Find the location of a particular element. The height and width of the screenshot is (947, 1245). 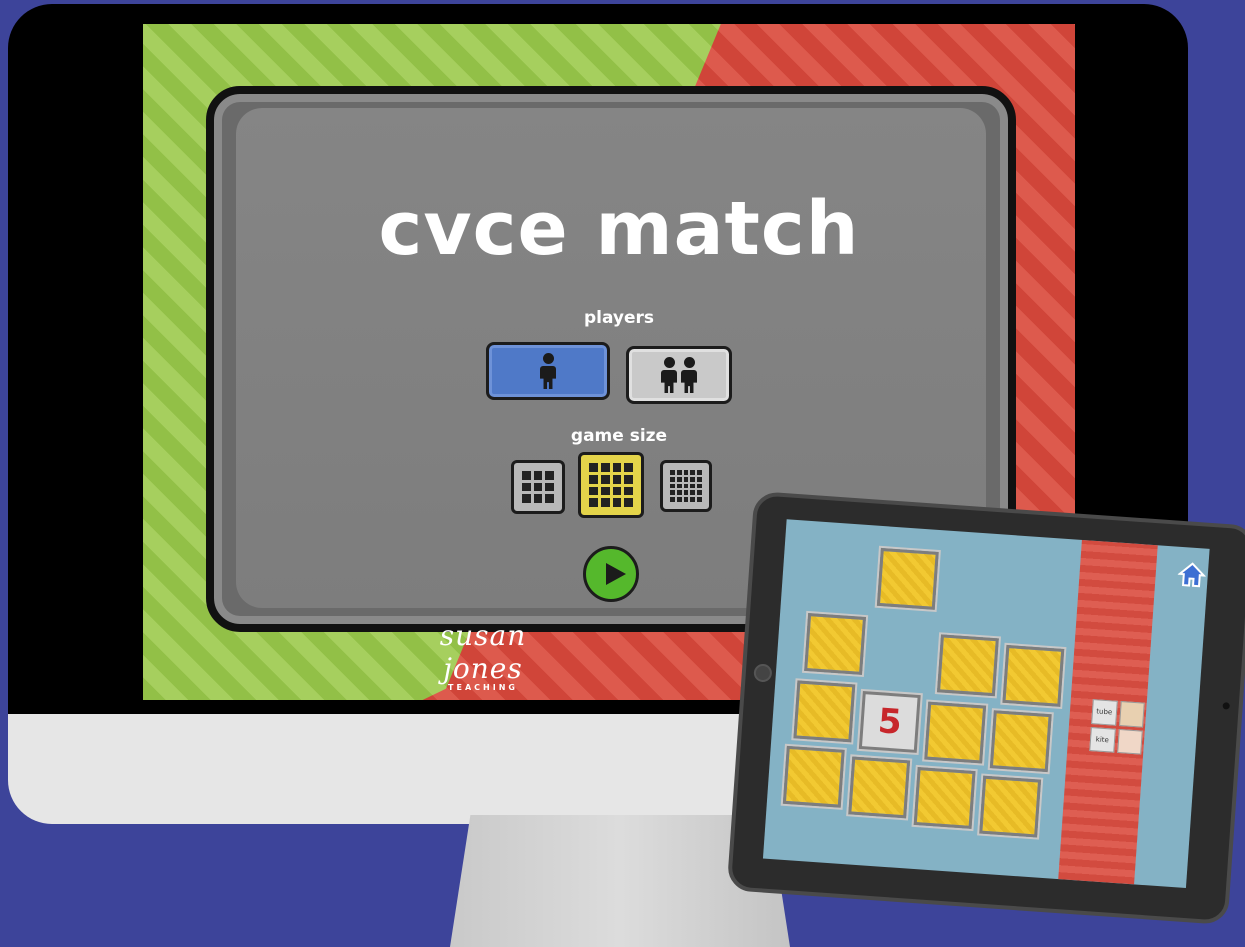

one-player-button is located at coordinates (548, 371).